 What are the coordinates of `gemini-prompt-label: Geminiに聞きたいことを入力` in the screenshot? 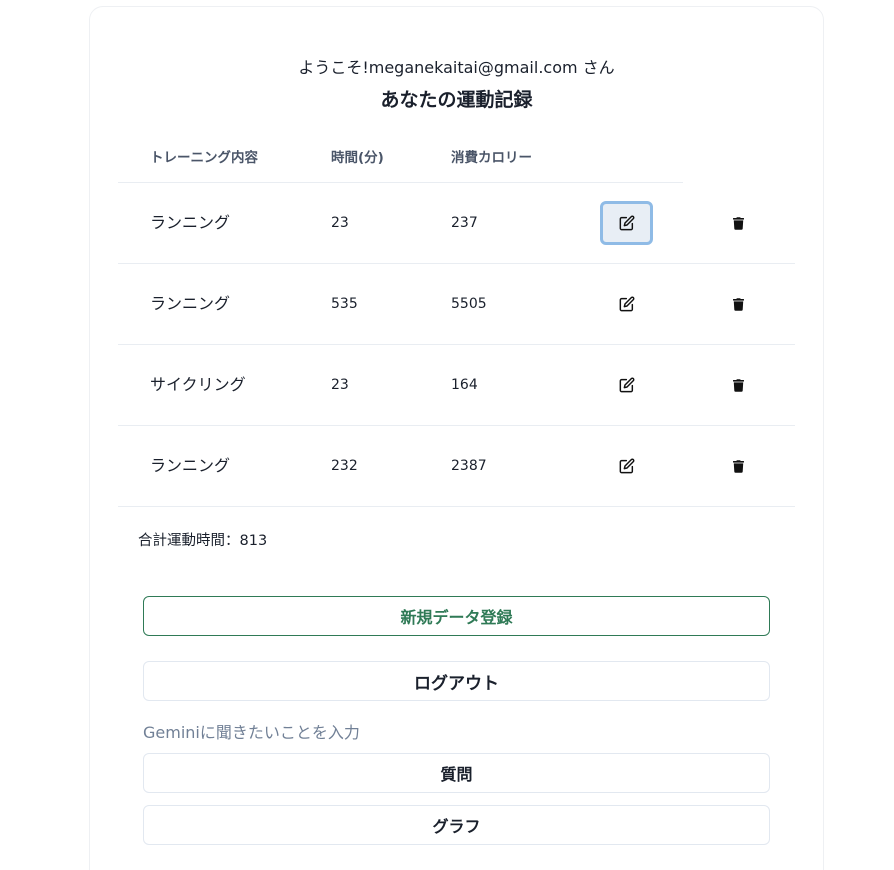 It's located at (251, 732).